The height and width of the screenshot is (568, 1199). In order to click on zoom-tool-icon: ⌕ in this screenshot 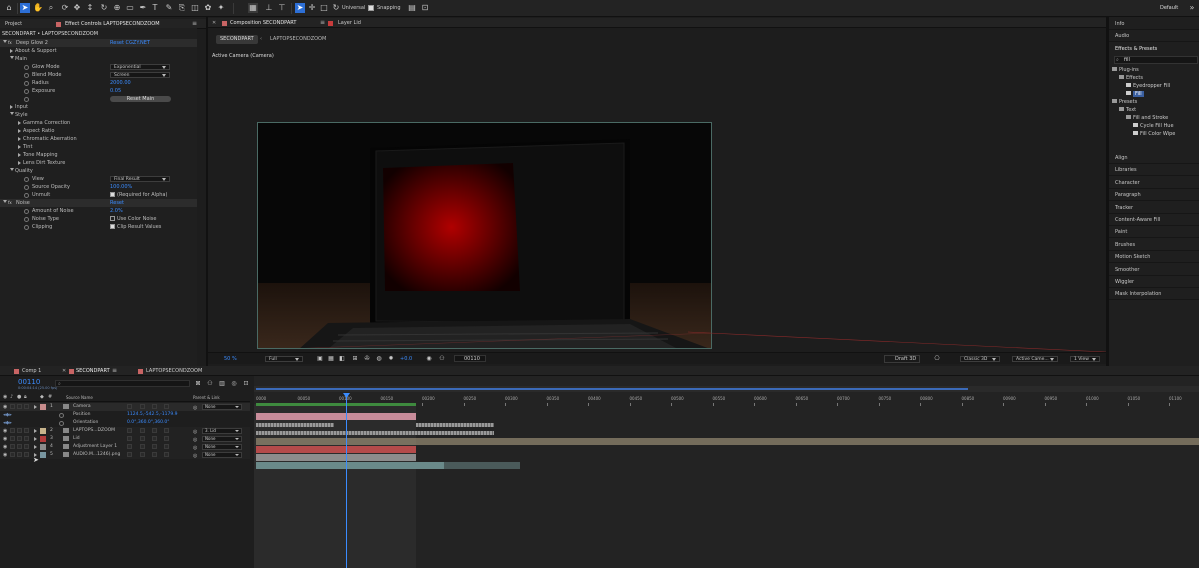, I will do `click(51, 8)`.